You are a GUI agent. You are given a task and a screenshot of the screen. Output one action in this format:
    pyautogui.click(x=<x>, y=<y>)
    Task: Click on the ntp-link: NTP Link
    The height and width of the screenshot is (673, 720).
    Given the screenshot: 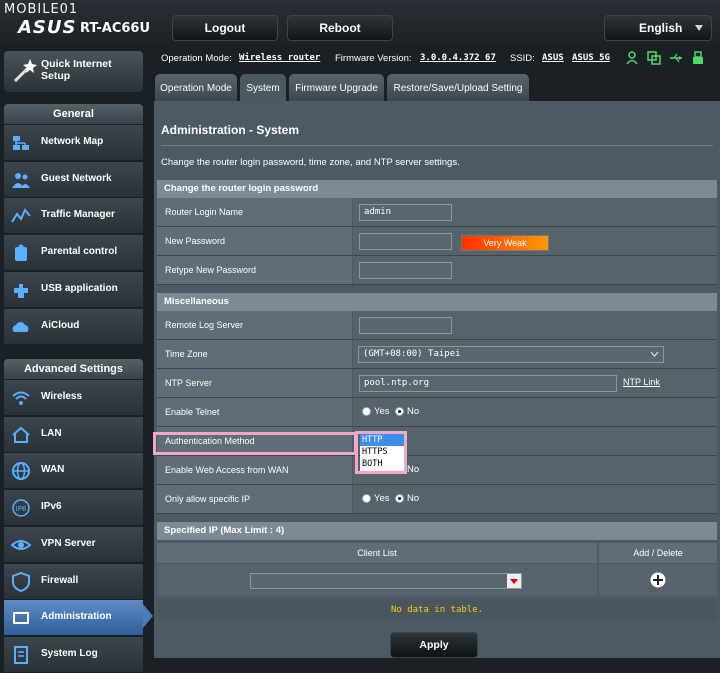 What is the action you would take?
    pyautogui.click(x=641, y=382)
    